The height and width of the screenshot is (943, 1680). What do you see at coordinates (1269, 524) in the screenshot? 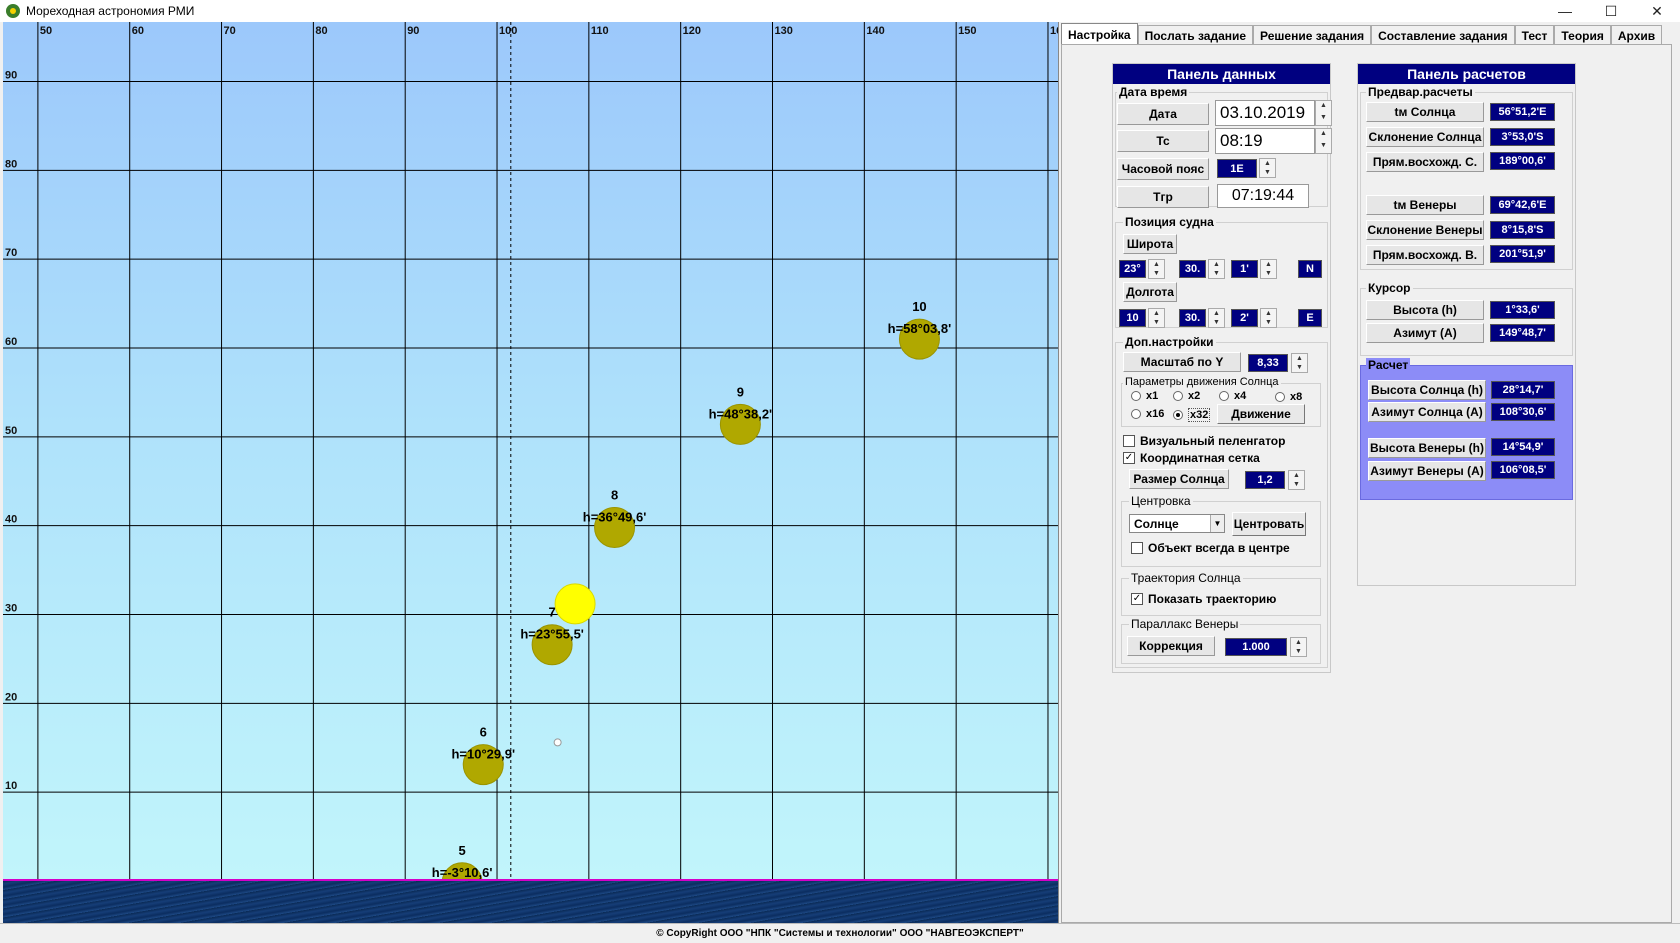
I see `center-button: Центровать` at bounding box center [1269, 524].